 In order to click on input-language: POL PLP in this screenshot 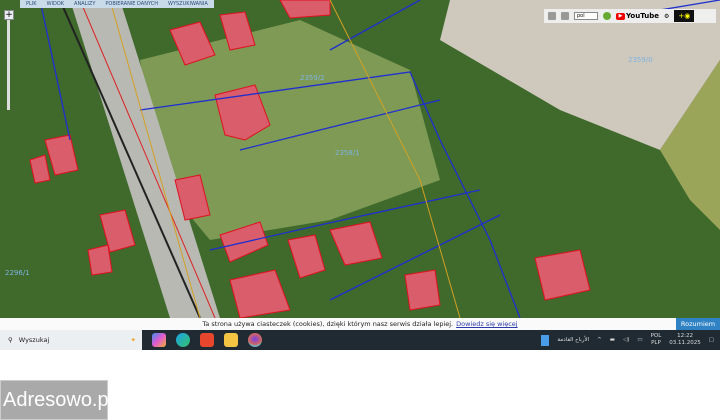, I will do `click(656, 340)`.